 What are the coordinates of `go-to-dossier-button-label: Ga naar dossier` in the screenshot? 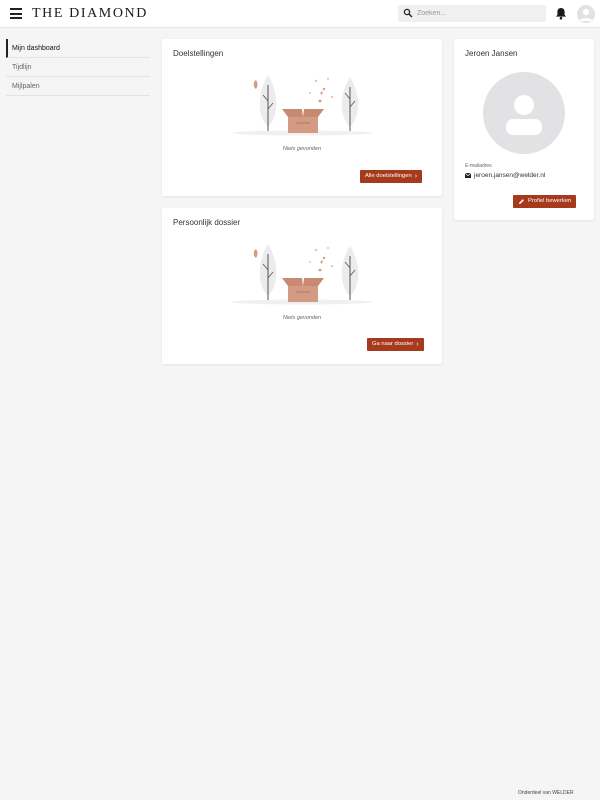 It's located at (393, 344).